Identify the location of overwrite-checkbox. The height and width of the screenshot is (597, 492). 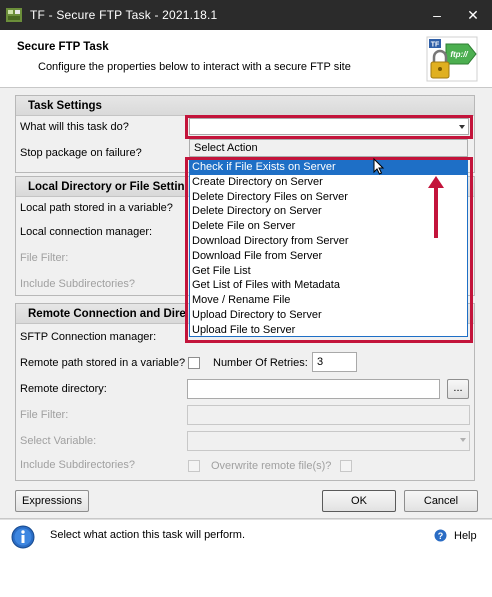
(346, 466).